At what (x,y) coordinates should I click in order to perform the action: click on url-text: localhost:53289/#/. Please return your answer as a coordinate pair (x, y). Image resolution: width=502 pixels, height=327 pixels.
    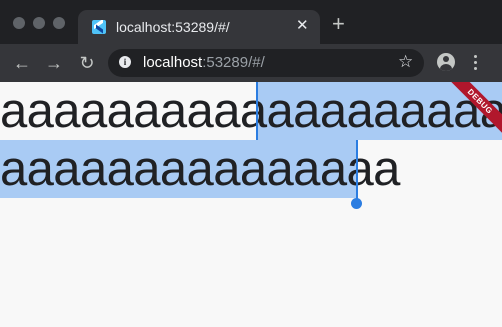
    Looking at the image, I should click on (204, 63).